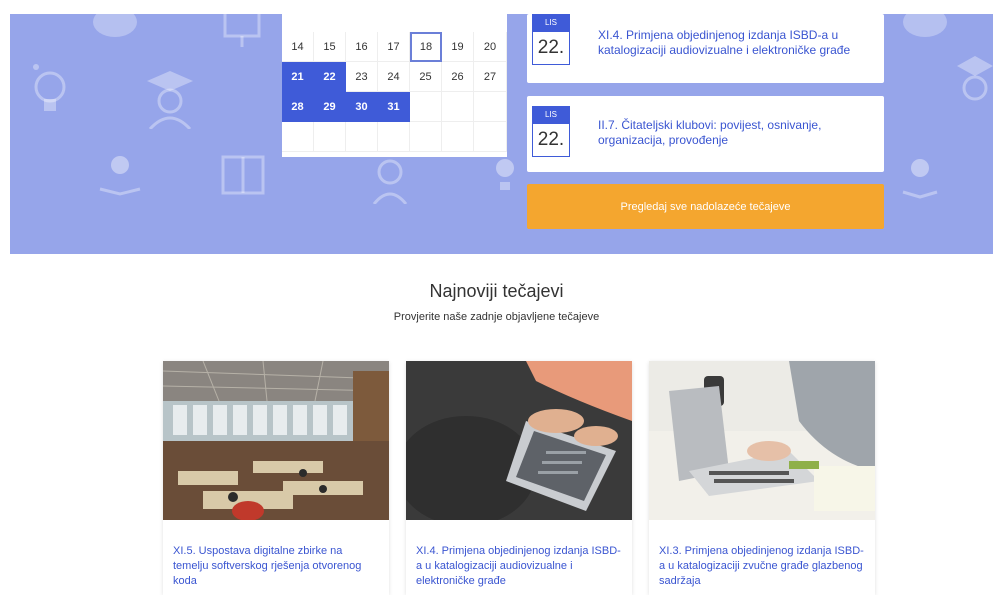 The image size is (993, 595). I want to click on brain-icon, so click(115, 28).